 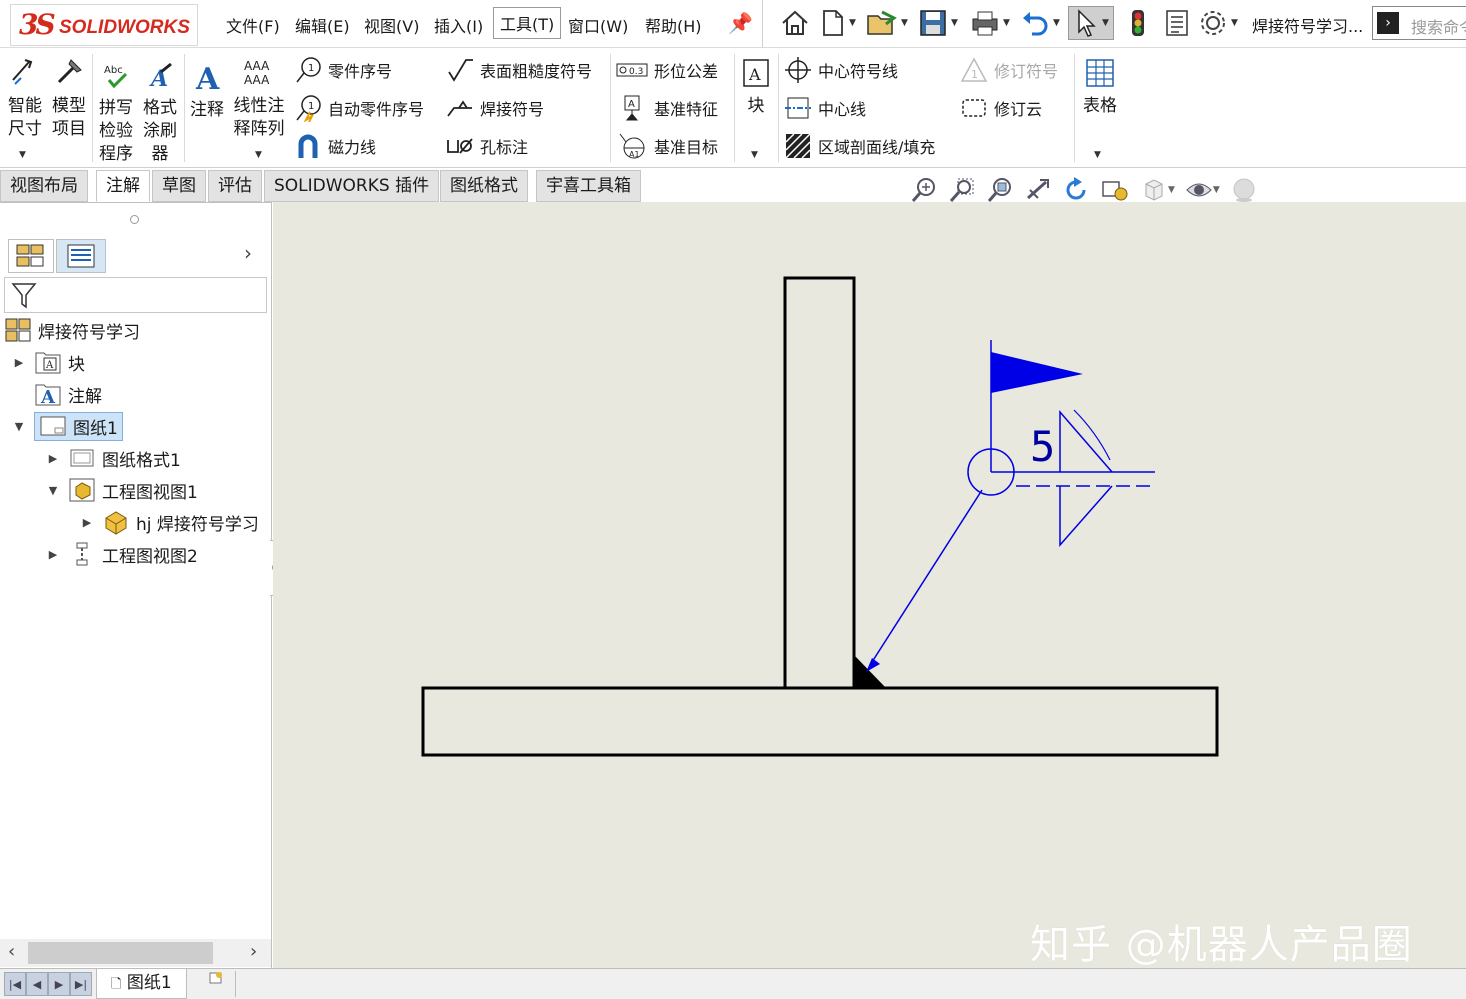 What do you see at coordinates (495, 108) in the screenshot?
I see `weld-symbol-button: 焊接符号` at bounding box center [495, 108].